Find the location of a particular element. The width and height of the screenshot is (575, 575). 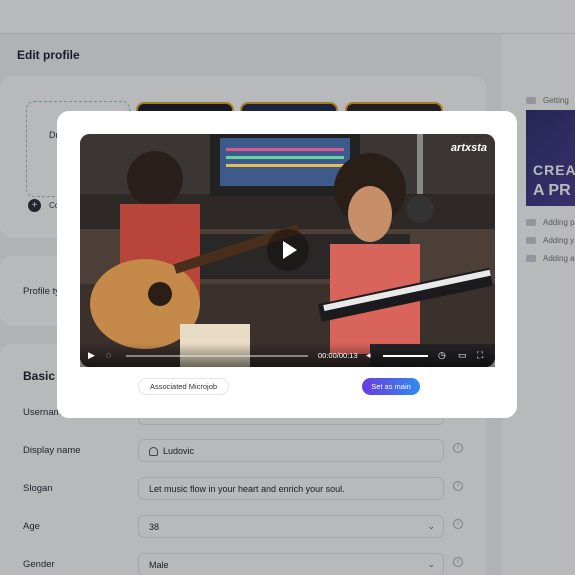

speed-icon: ◷ is located at coordinates (443, 355).